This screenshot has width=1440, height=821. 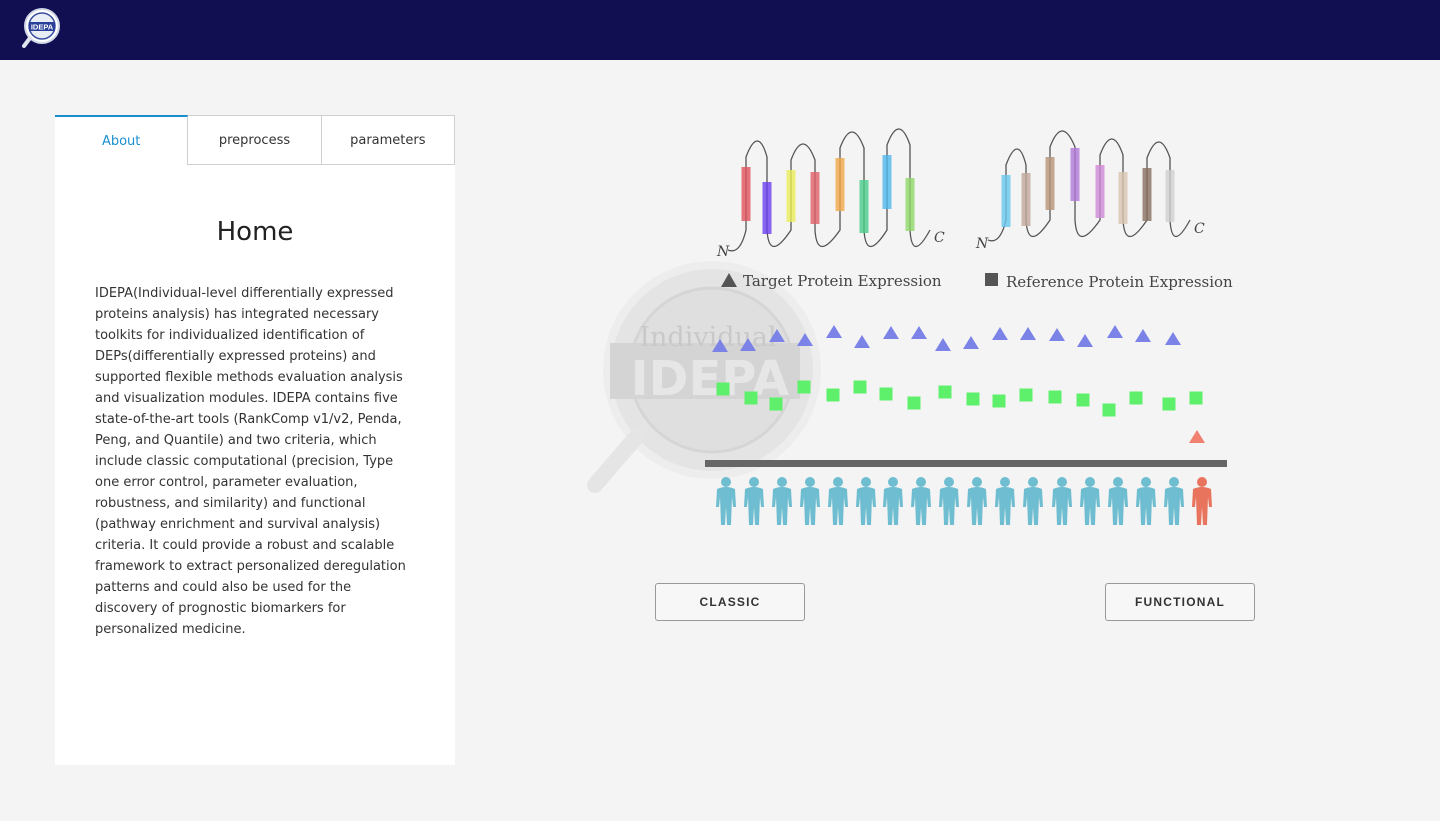 I want to click on tab-about: About, so click(x=122, y=140).